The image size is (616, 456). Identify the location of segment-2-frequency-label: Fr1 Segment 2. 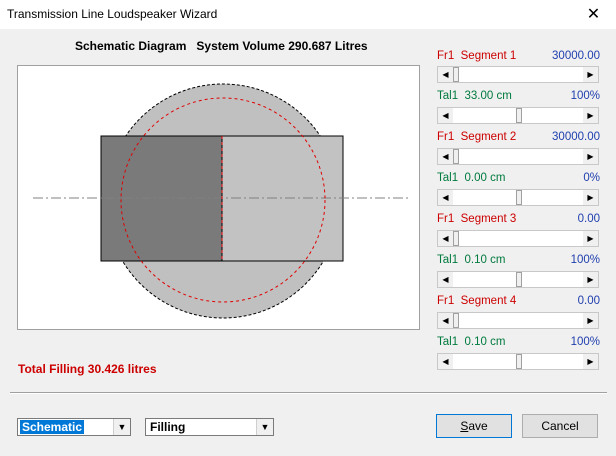
(477, 137).